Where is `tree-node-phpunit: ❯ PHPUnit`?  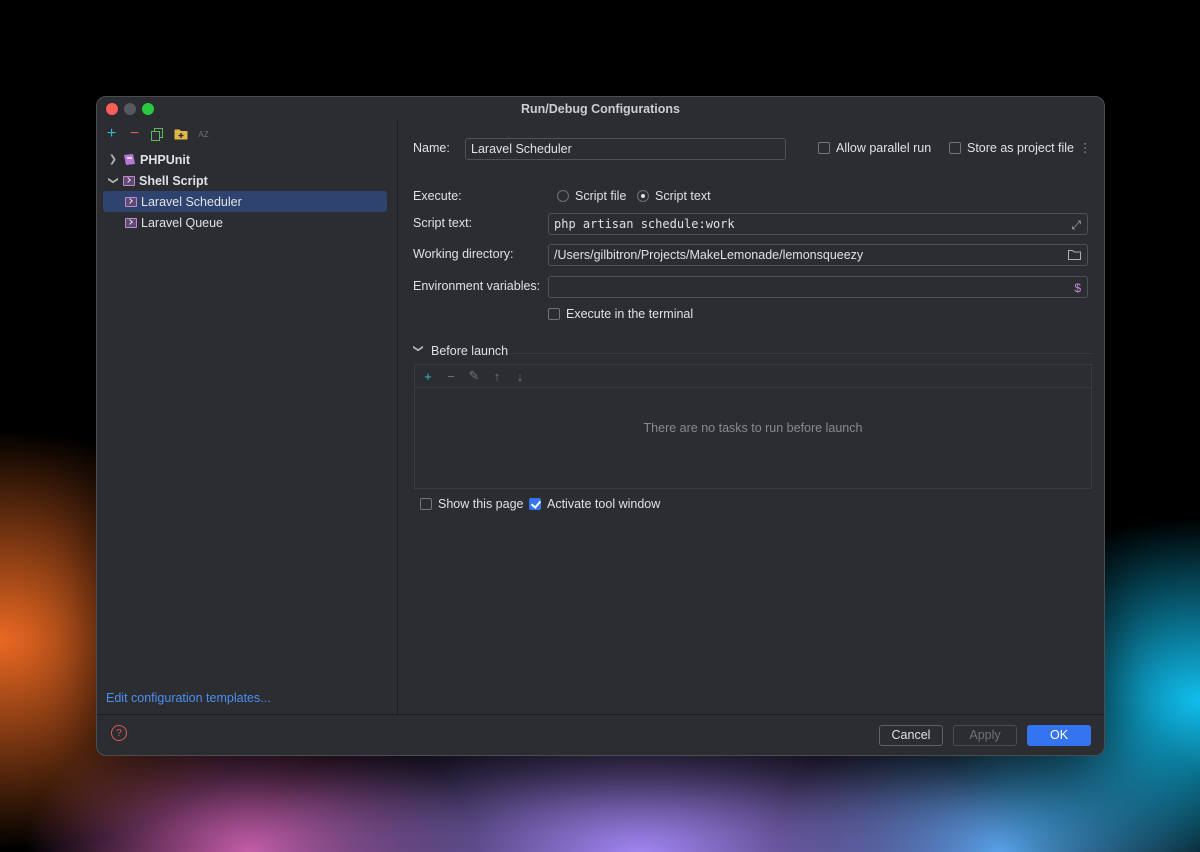
tree-node-phpunit: ❯ PHPUnit is located at coordinates (247, 159).